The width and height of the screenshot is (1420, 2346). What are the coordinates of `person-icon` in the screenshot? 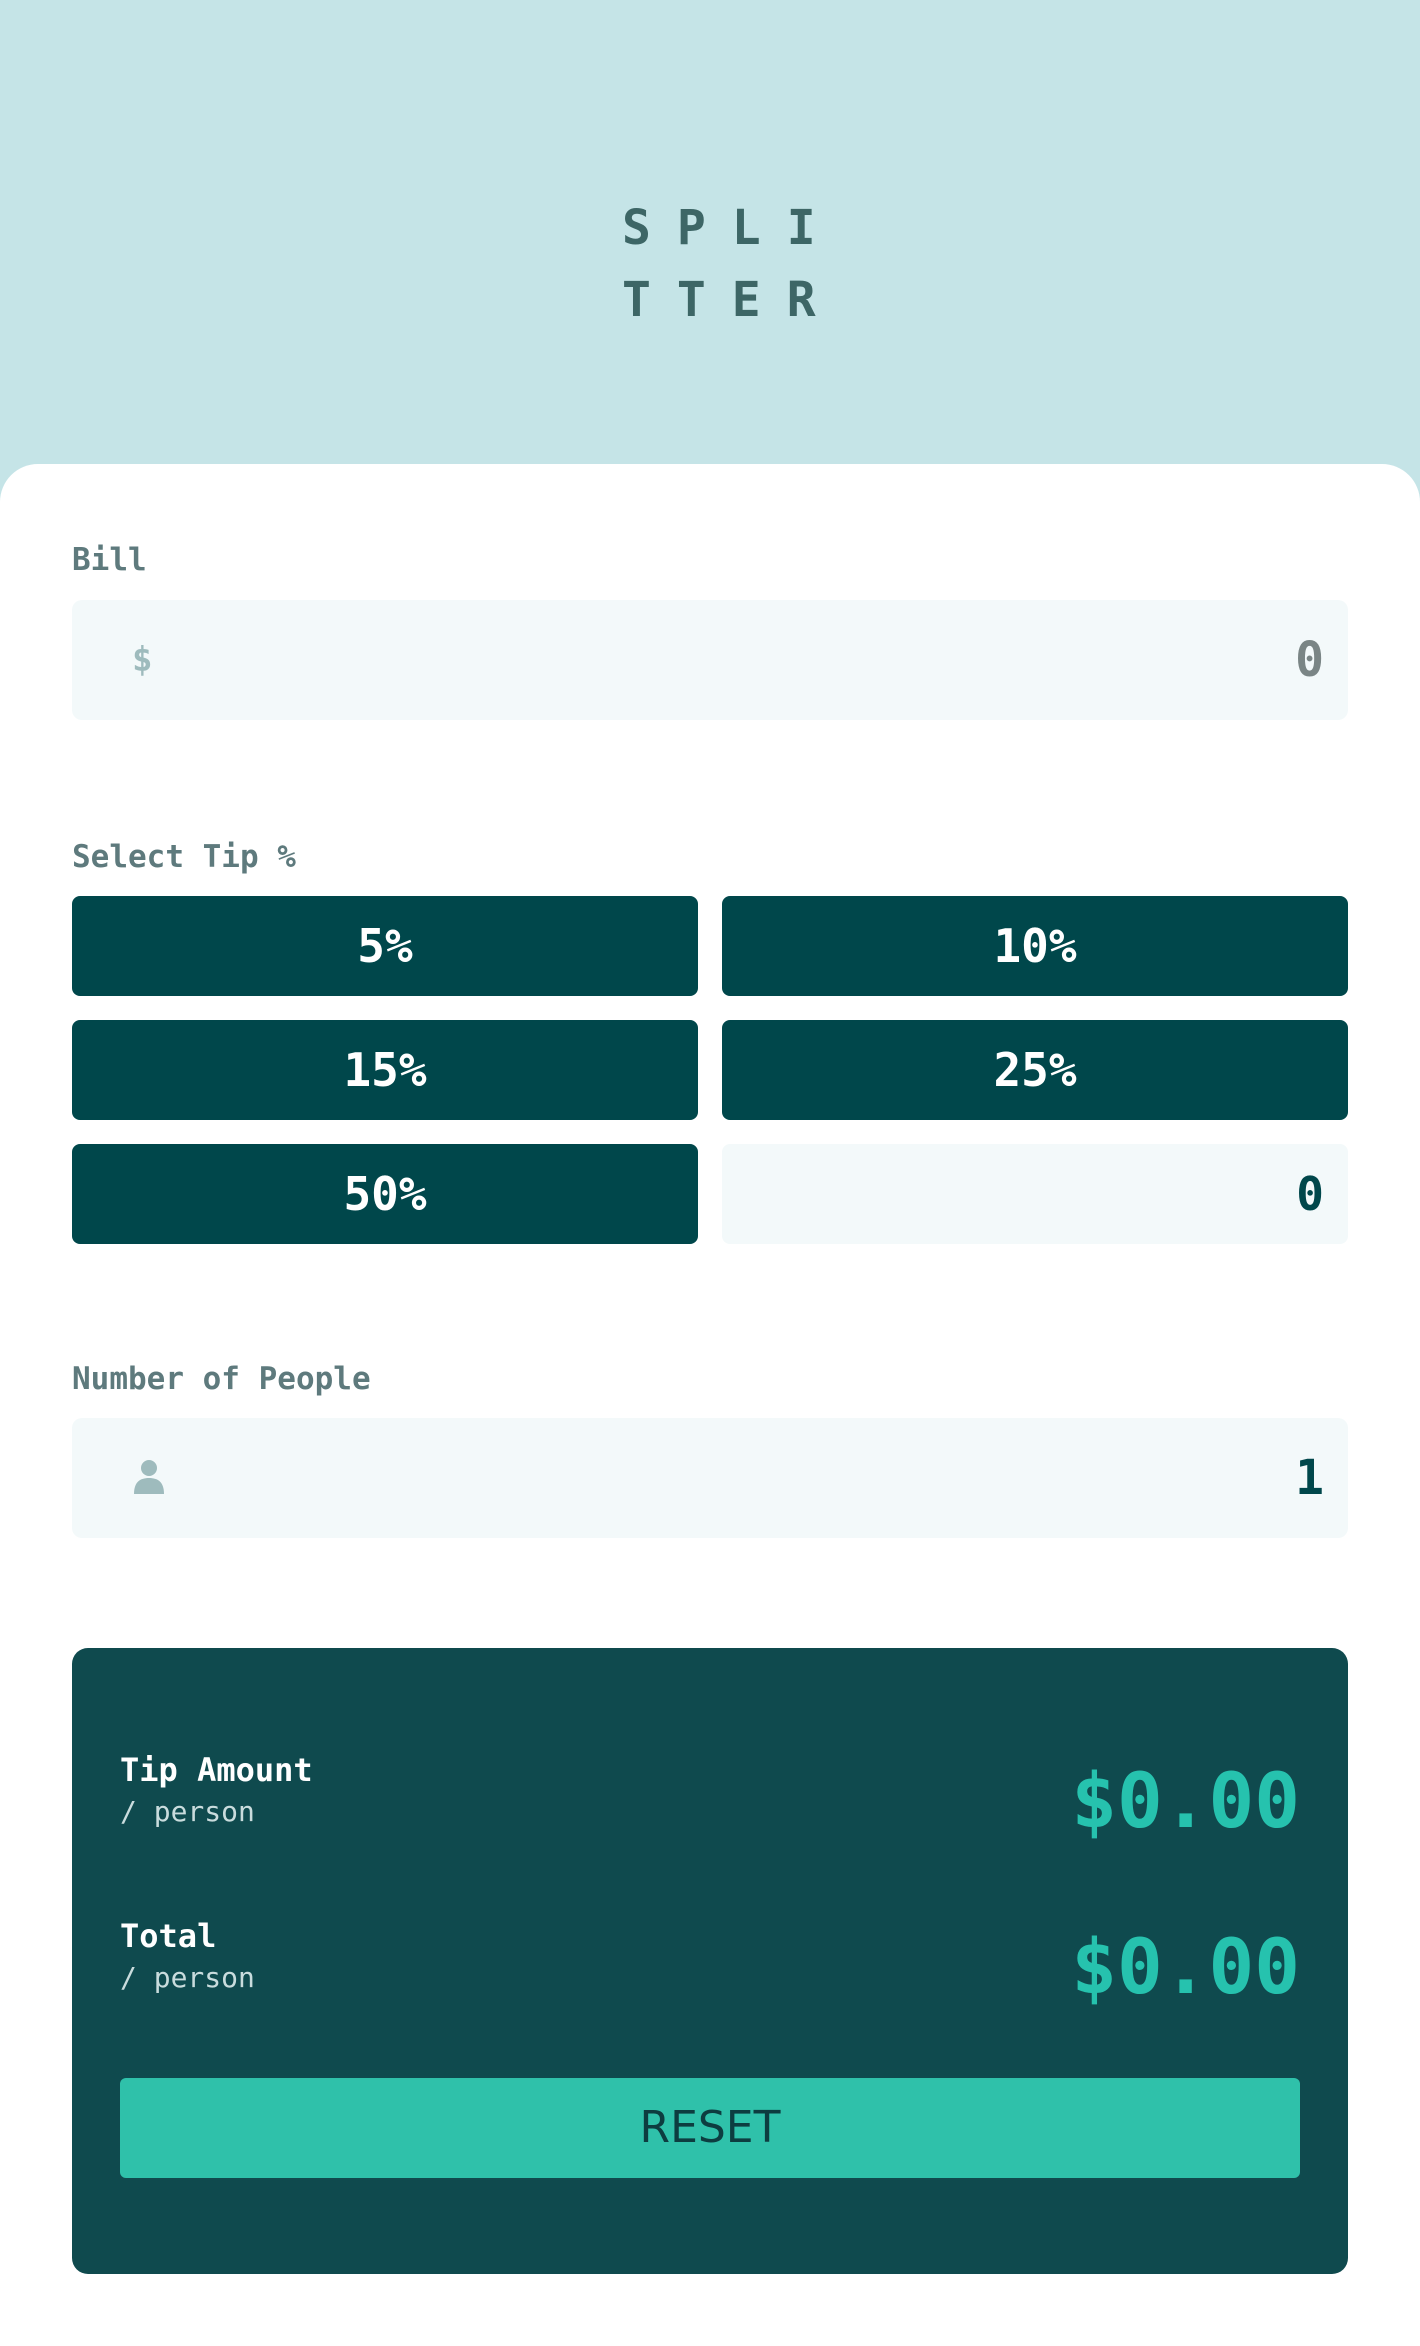 It's located at (149, 1477).